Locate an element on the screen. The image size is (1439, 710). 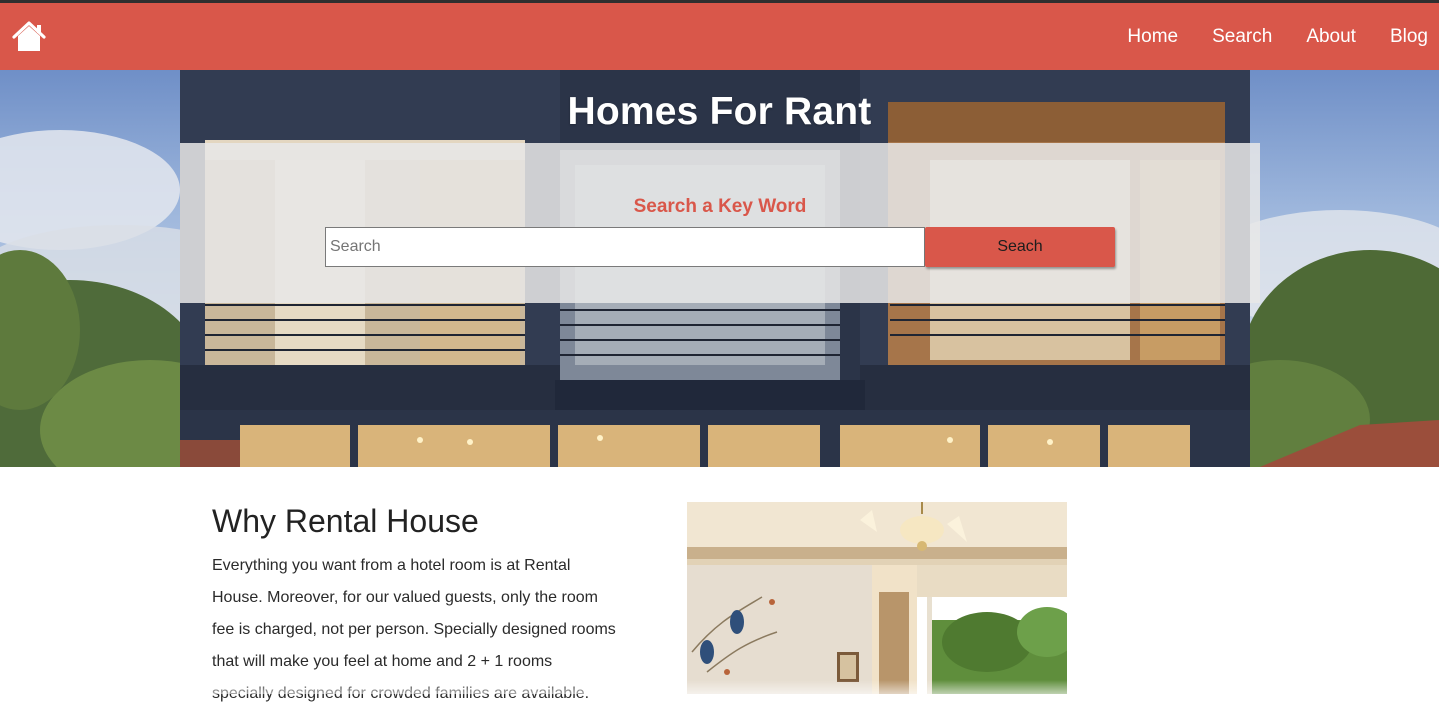
section-title: Why Rental House is located at coordinates (345, 521).